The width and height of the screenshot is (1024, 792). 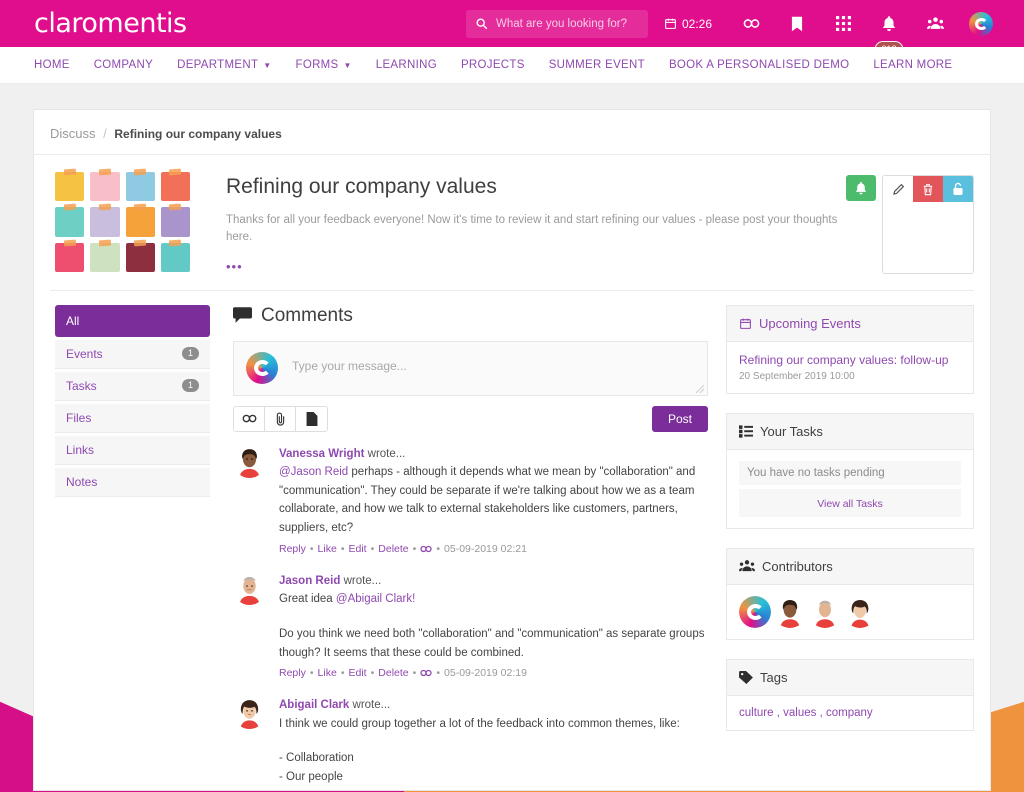 I want to click on tag-values: values, so click(x=799, y=713).